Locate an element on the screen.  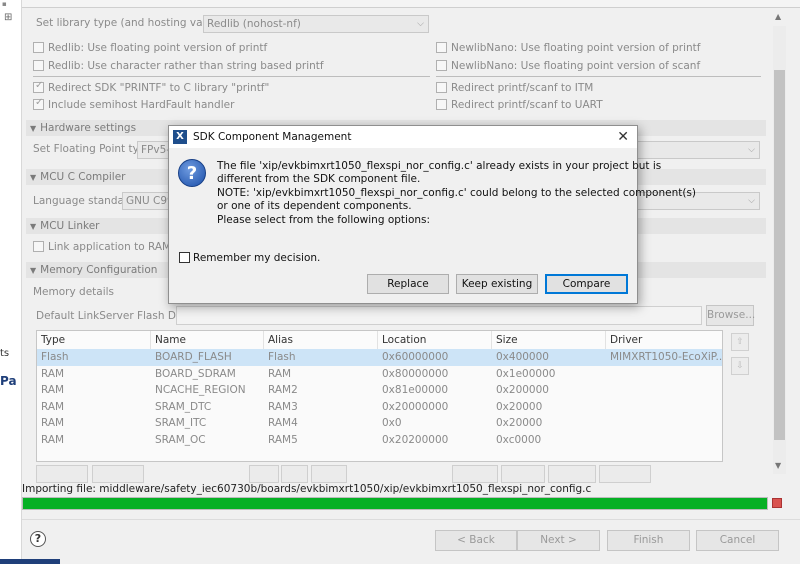
table-cell: SRAM_DTC is located at coordinates (183, 406).